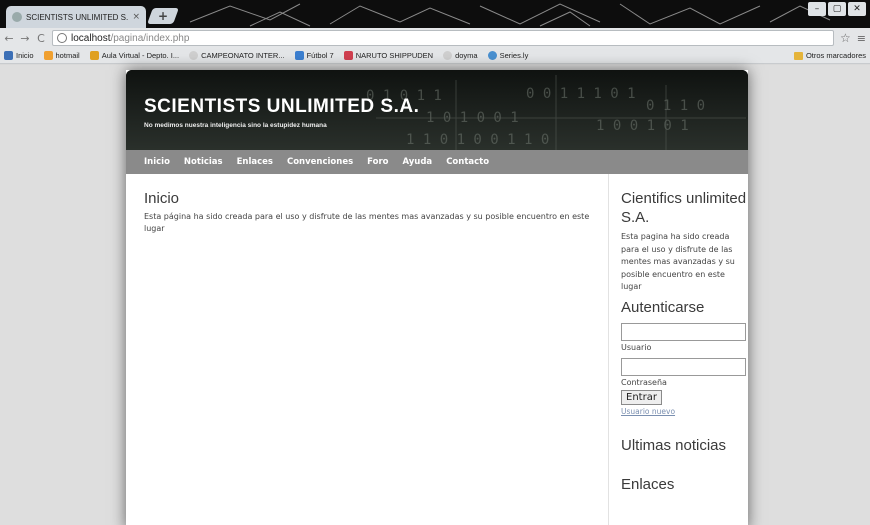  Describe the element at coordinates (320, 55) in the screenshot. I see `bookmark-label: Fútbol 7` at that location.